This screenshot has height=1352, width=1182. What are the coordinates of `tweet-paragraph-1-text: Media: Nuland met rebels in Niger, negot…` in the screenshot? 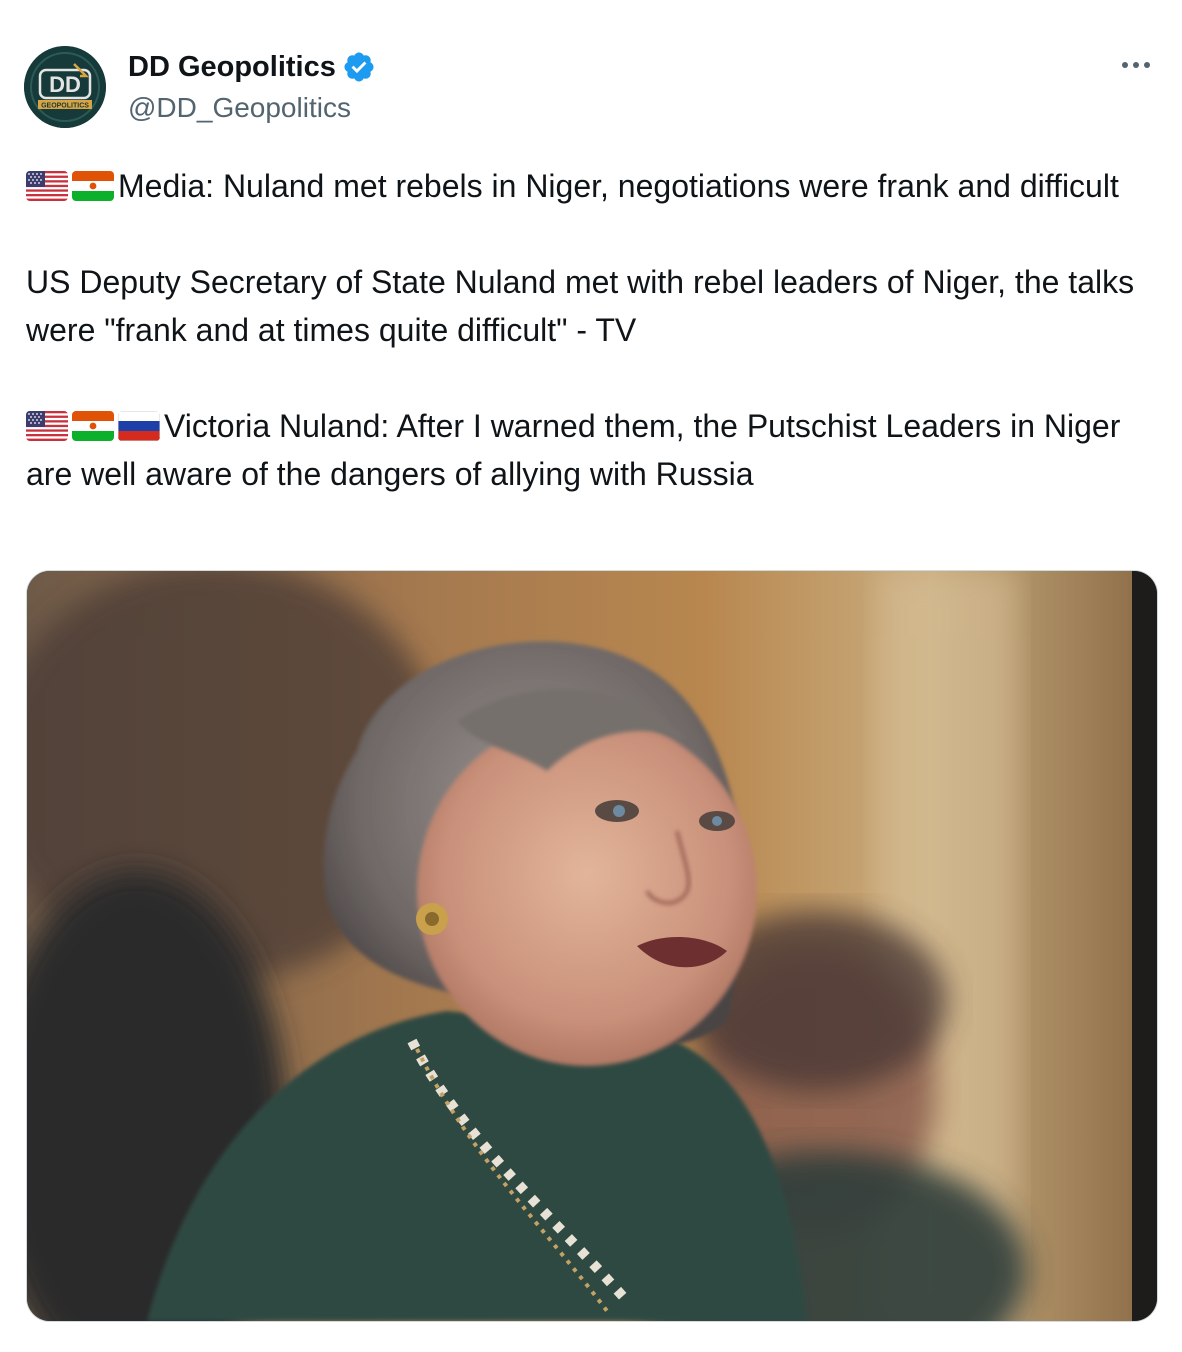 It's located at (618, 186).